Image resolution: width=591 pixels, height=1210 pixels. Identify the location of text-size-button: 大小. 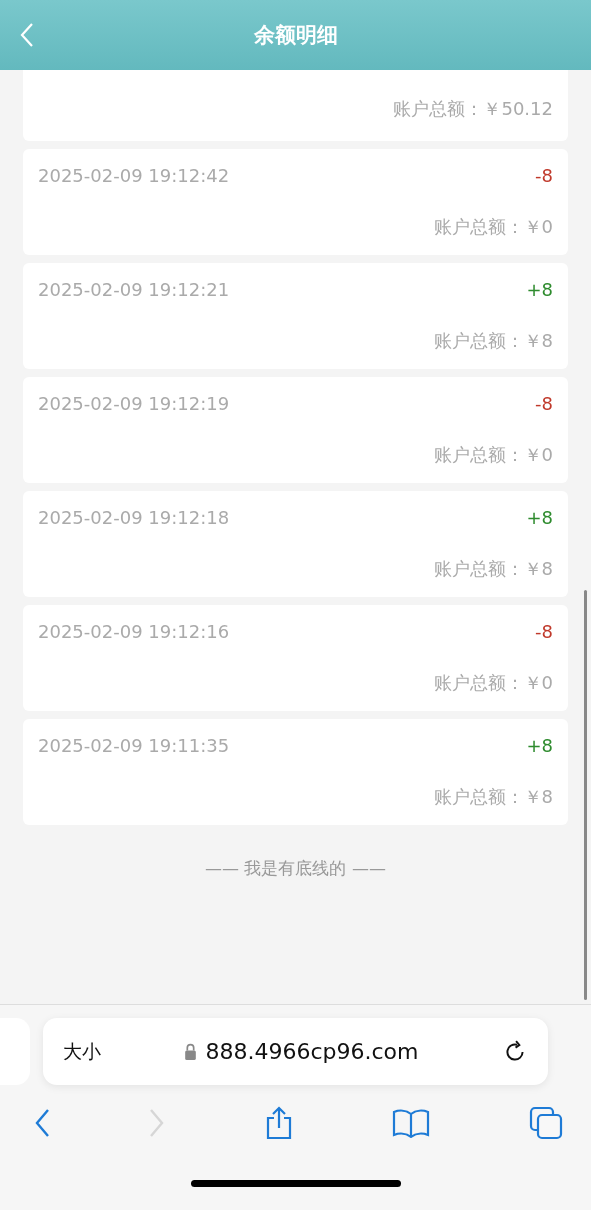
(82, 1051).